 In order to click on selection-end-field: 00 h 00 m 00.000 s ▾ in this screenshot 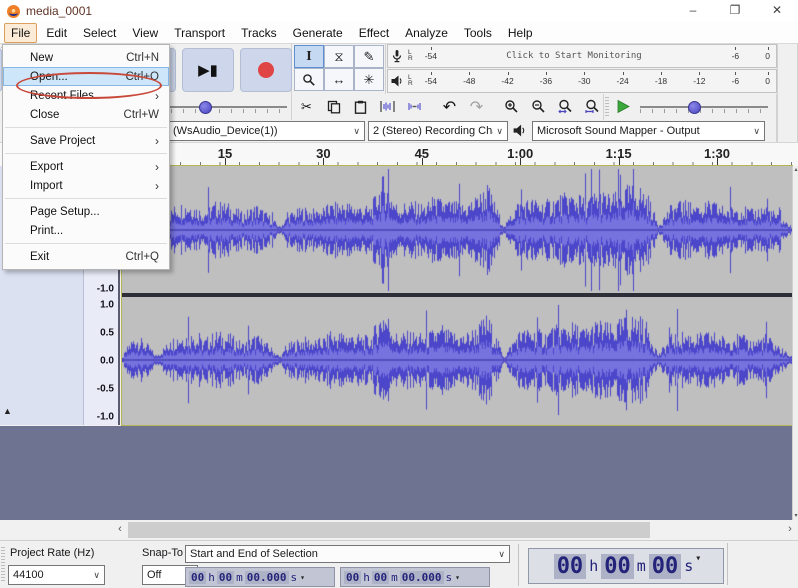, I will do `click(415, 577)`.